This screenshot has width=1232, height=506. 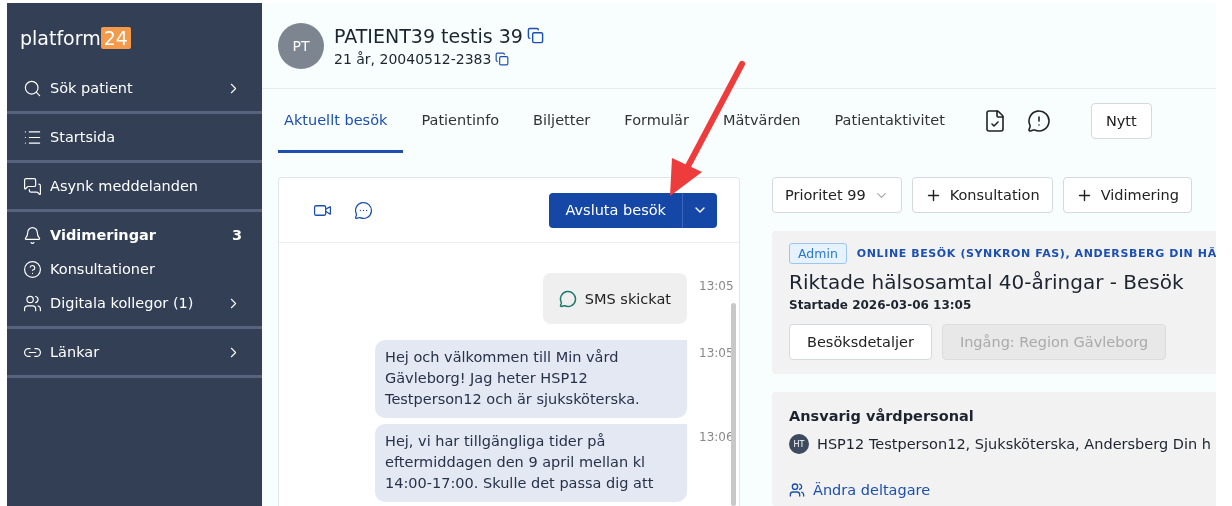 I want to click on staff-heading: Ansvarig vårdpersonal, so click(x=882, y=416).